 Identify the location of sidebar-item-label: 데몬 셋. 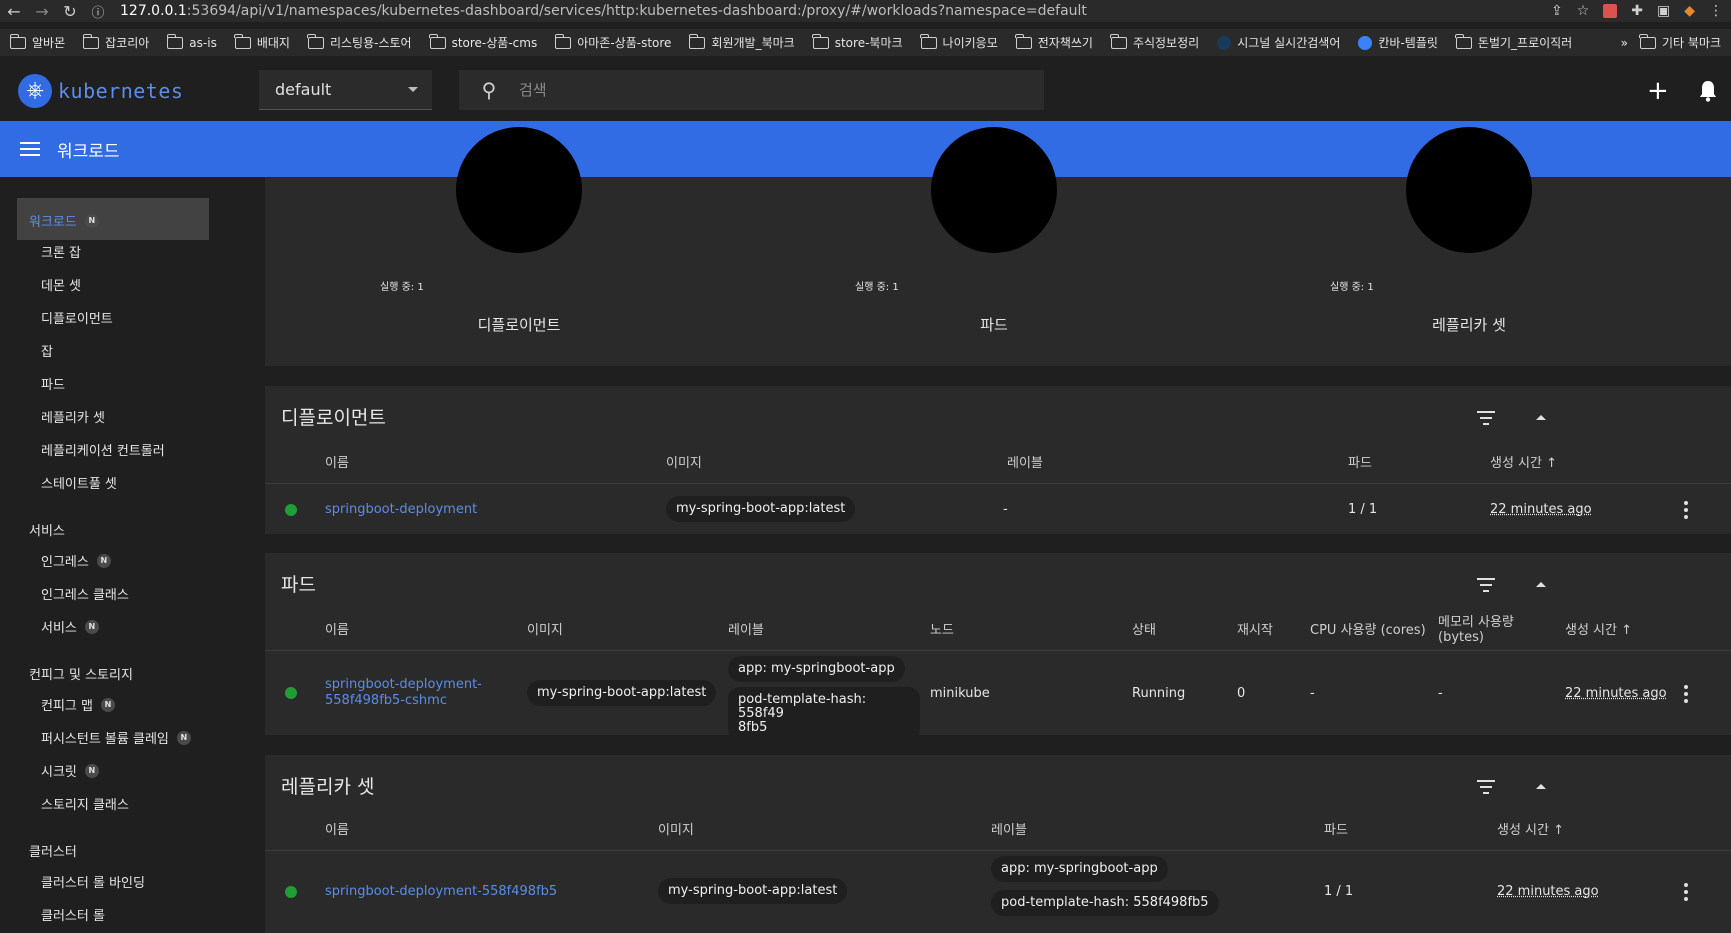
(61, 286).